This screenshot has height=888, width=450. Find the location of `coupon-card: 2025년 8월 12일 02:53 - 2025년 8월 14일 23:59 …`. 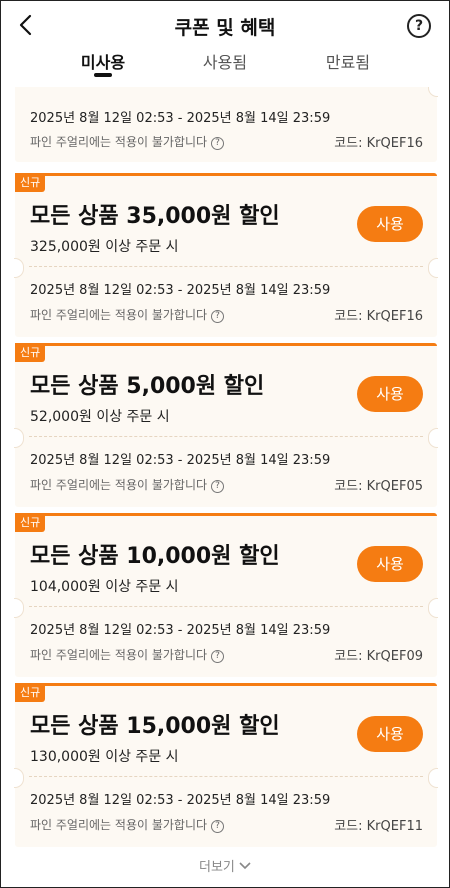

coupon-card: 2025년 8월 12일 02:53 - 2025년 8월 14일 23:59 … is located at coordinates (226, 124).